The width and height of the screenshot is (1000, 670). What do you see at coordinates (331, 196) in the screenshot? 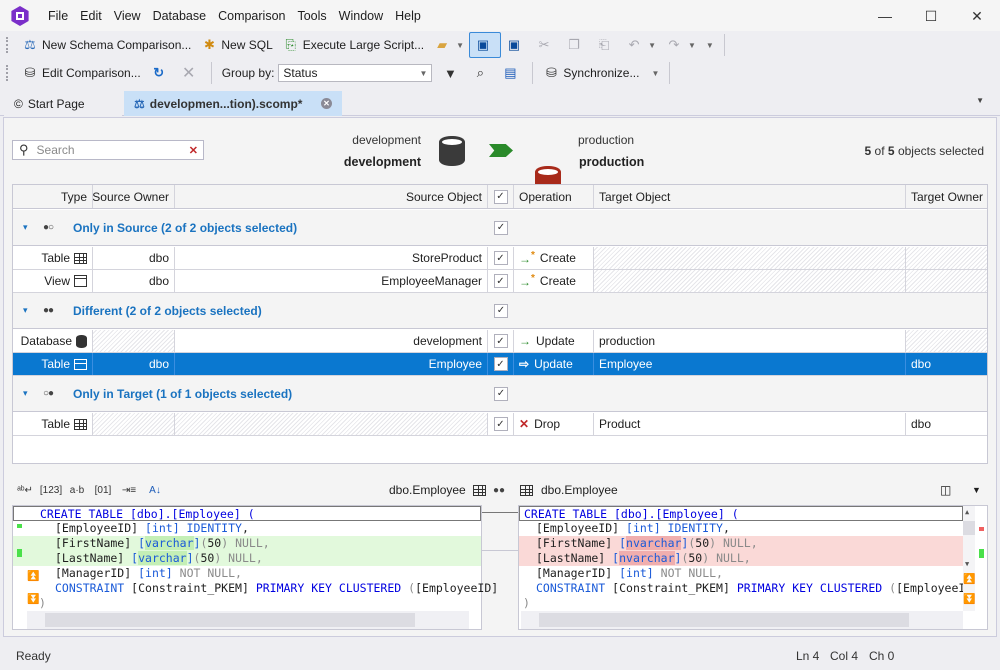
I see `column-header-source-object: Source Object` at bounding box center [331, 196].